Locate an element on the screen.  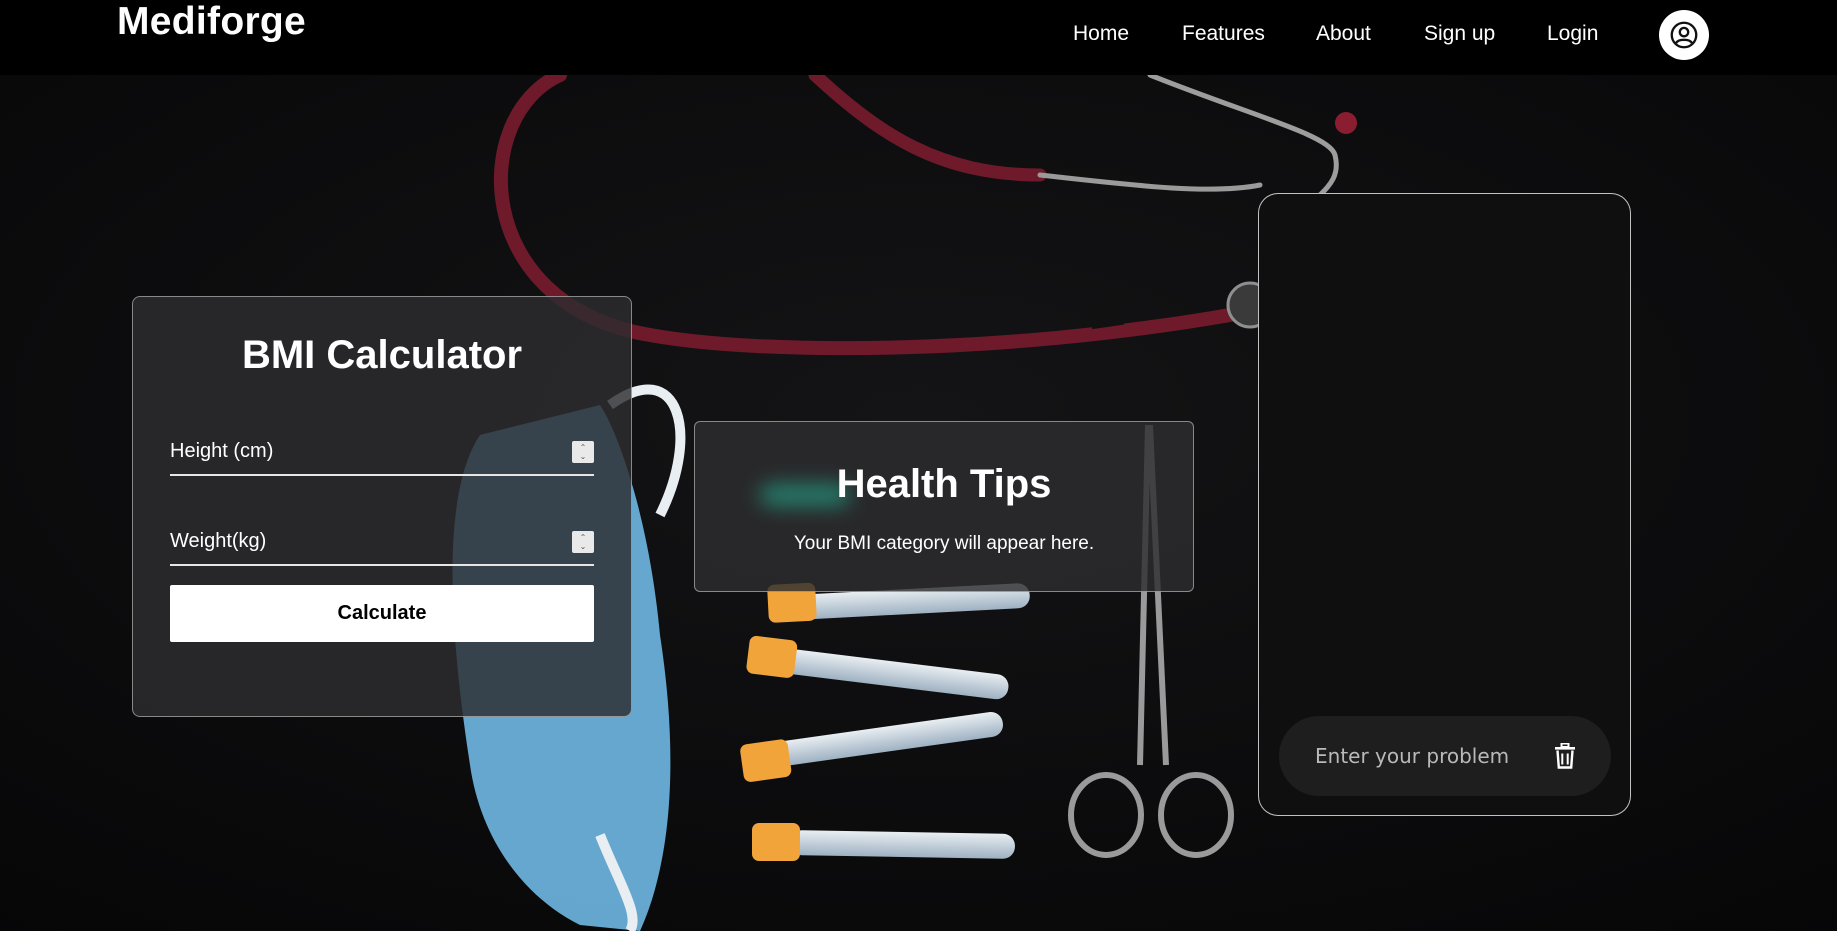
nav-link-features: Features is located at coordinates (1223, 34).